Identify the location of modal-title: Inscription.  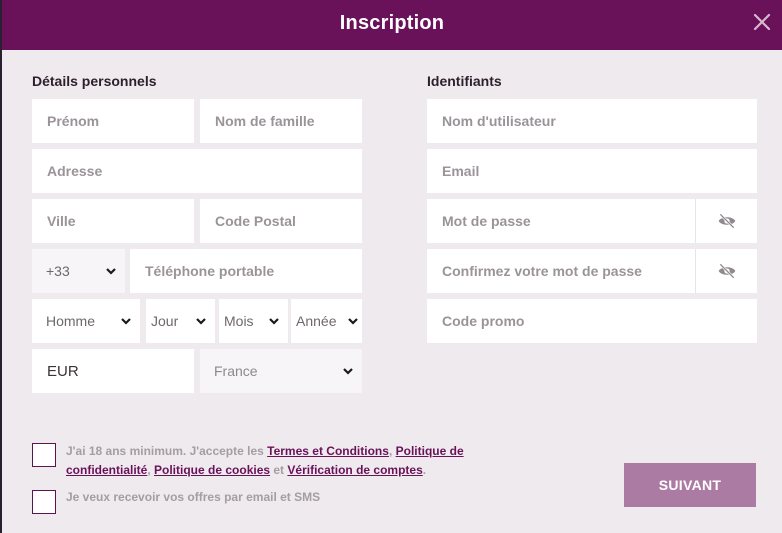
(392, 23).